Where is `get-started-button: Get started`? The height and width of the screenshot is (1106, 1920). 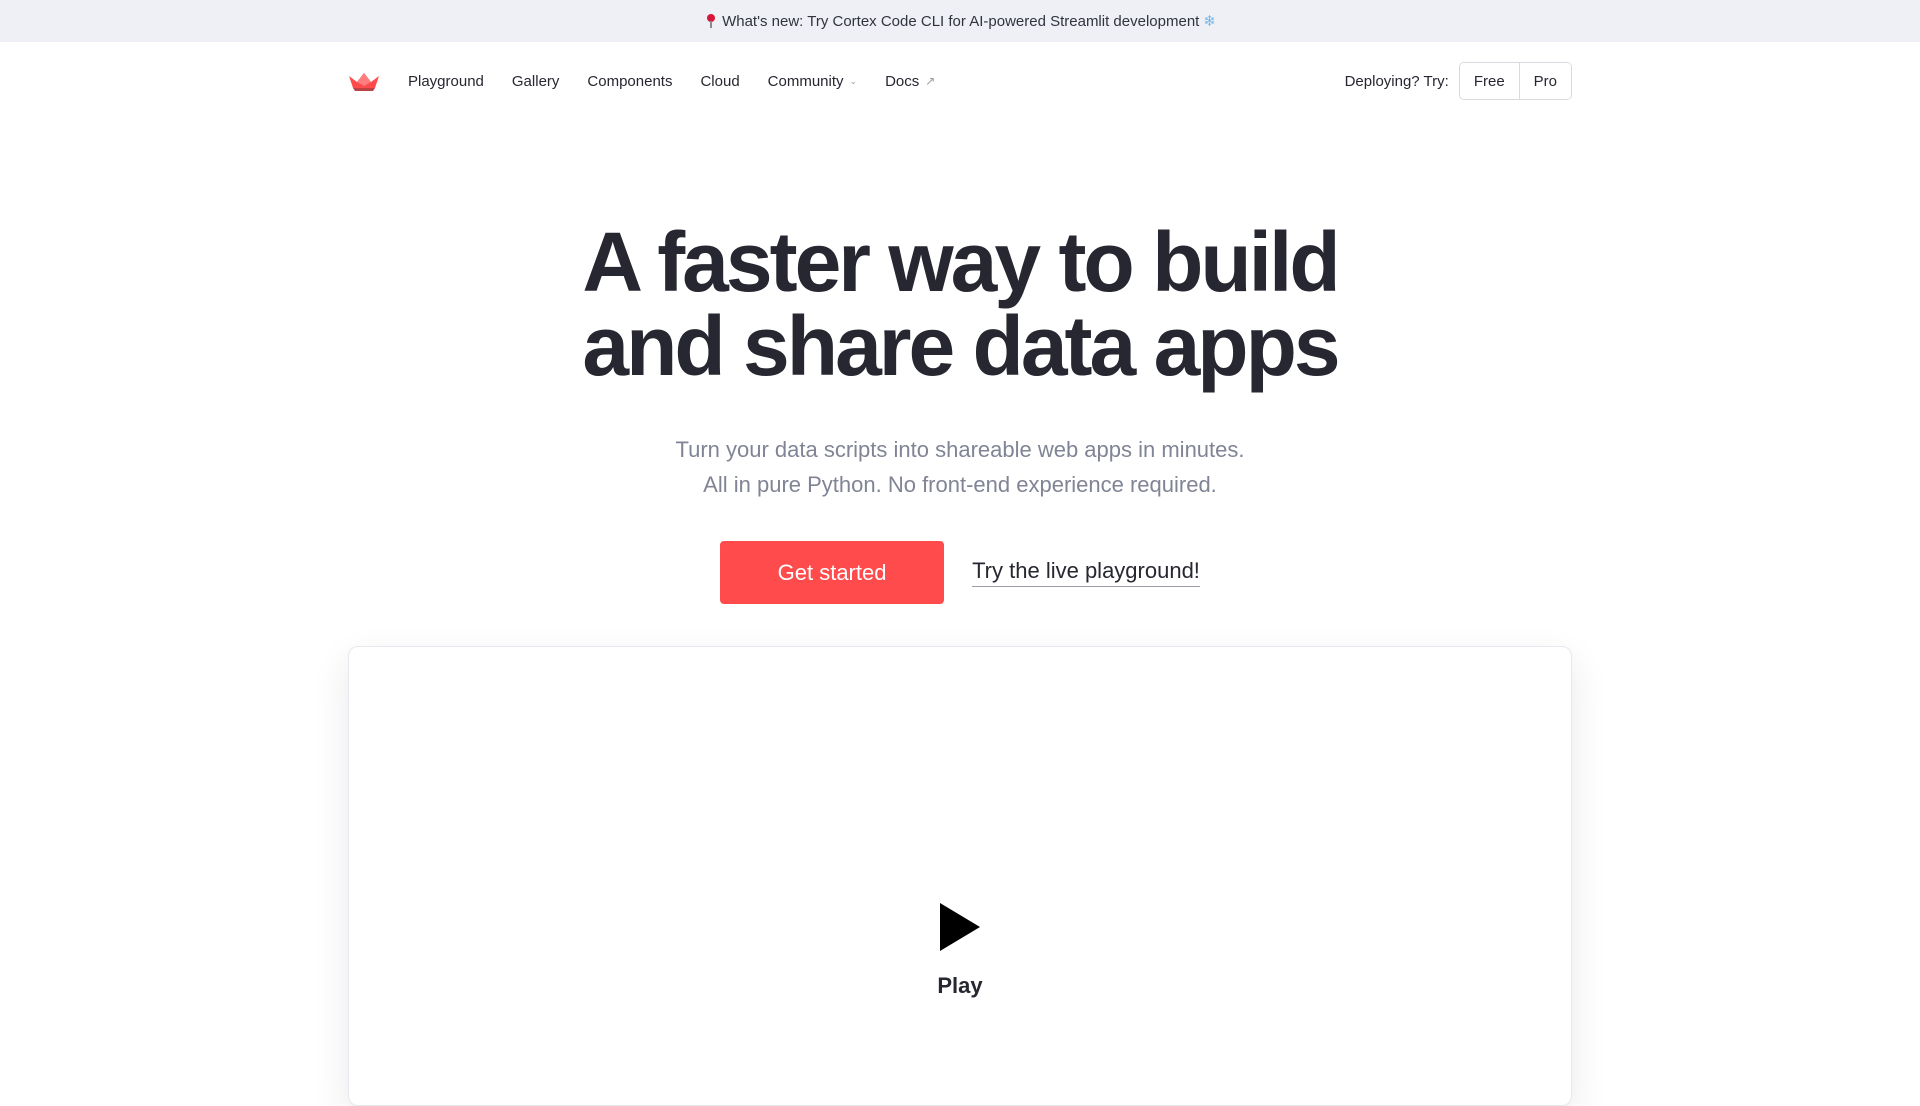 get-started-button: Get started is located at coordinates (832, 572).